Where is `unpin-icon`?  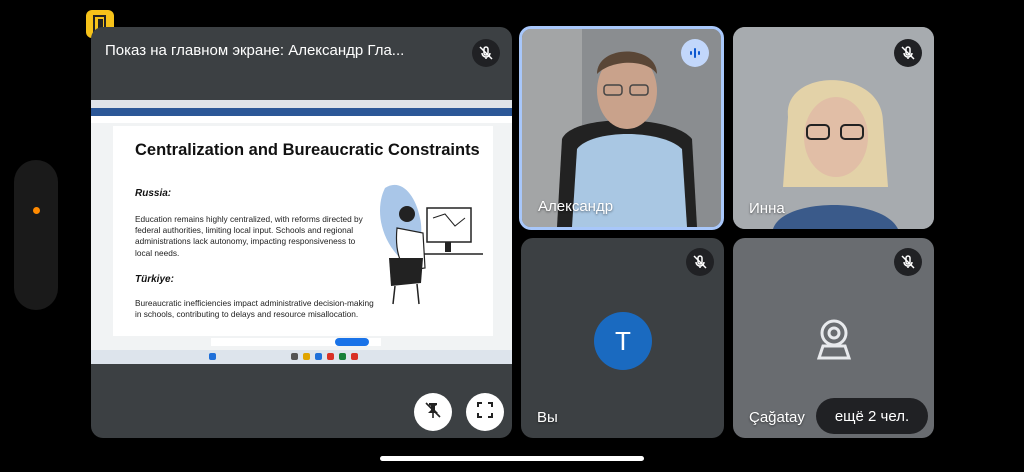
unpin-icon is located at coordinates (433, 412).